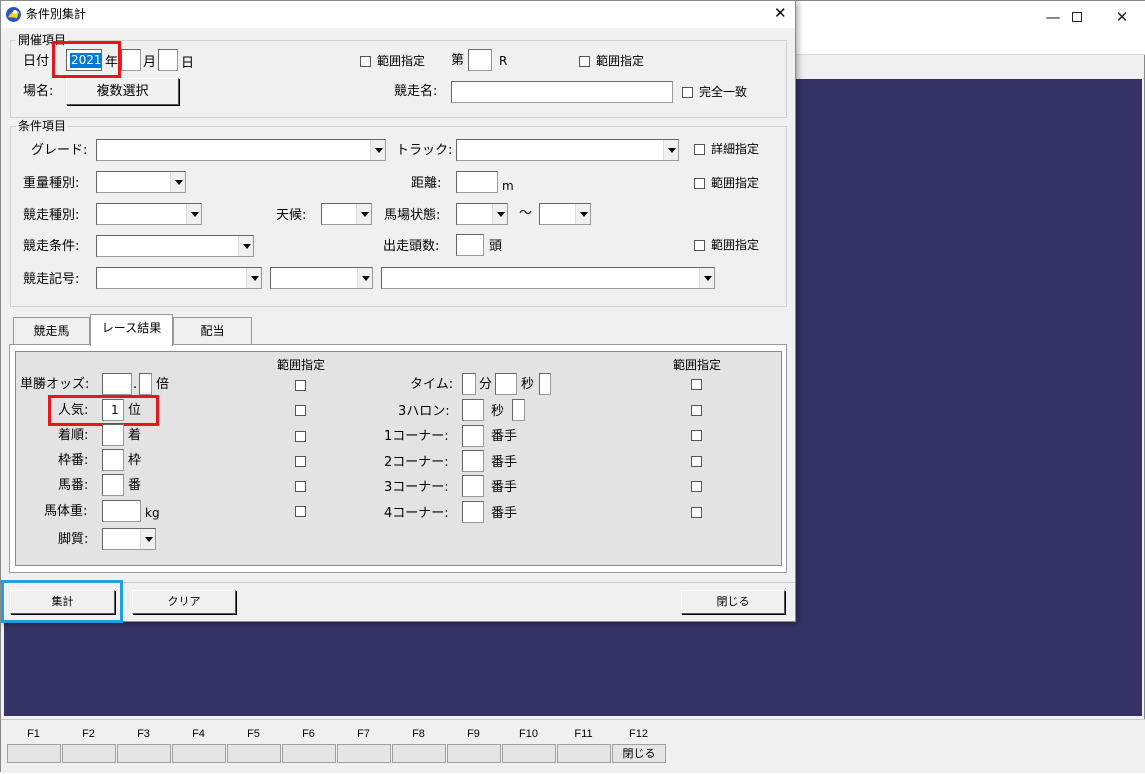 Image resolution: width=1145 pixels, height=774 pixels. Describe the element at coordinates (733, 602) in the screenshot. I see `close-button: 閉じる` at that location.